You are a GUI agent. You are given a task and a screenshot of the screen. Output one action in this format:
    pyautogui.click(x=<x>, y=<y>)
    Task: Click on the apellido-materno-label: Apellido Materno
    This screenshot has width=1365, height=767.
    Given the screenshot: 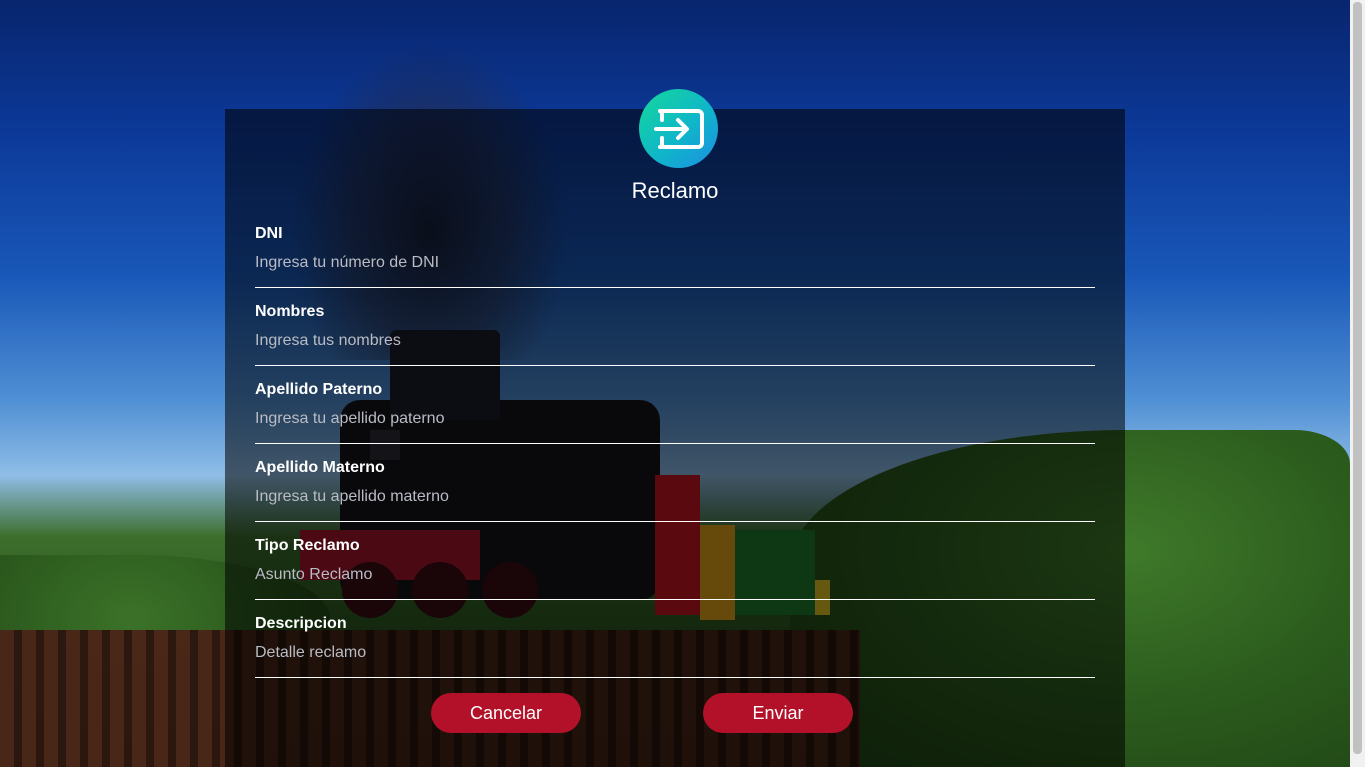 What is the action you would take?
    pyautogui.click(x=320, y=467)
    